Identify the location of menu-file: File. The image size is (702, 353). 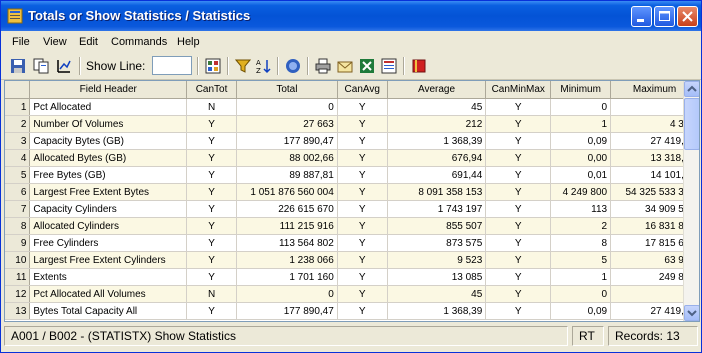
(21, 42).